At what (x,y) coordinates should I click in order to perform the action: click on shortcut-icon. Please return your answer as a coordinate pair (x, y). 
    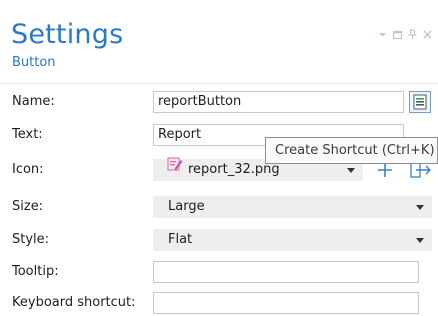
    Looking at the image, I should click on (420, 102).